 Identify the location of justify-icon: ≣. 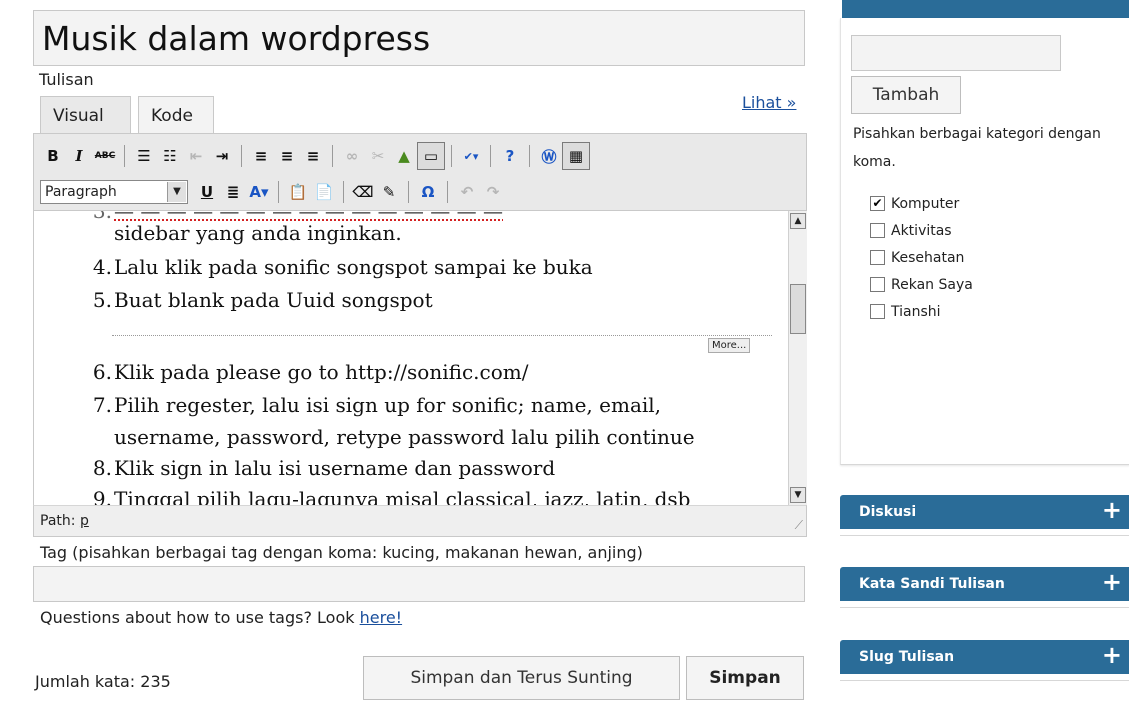
(233, 192).